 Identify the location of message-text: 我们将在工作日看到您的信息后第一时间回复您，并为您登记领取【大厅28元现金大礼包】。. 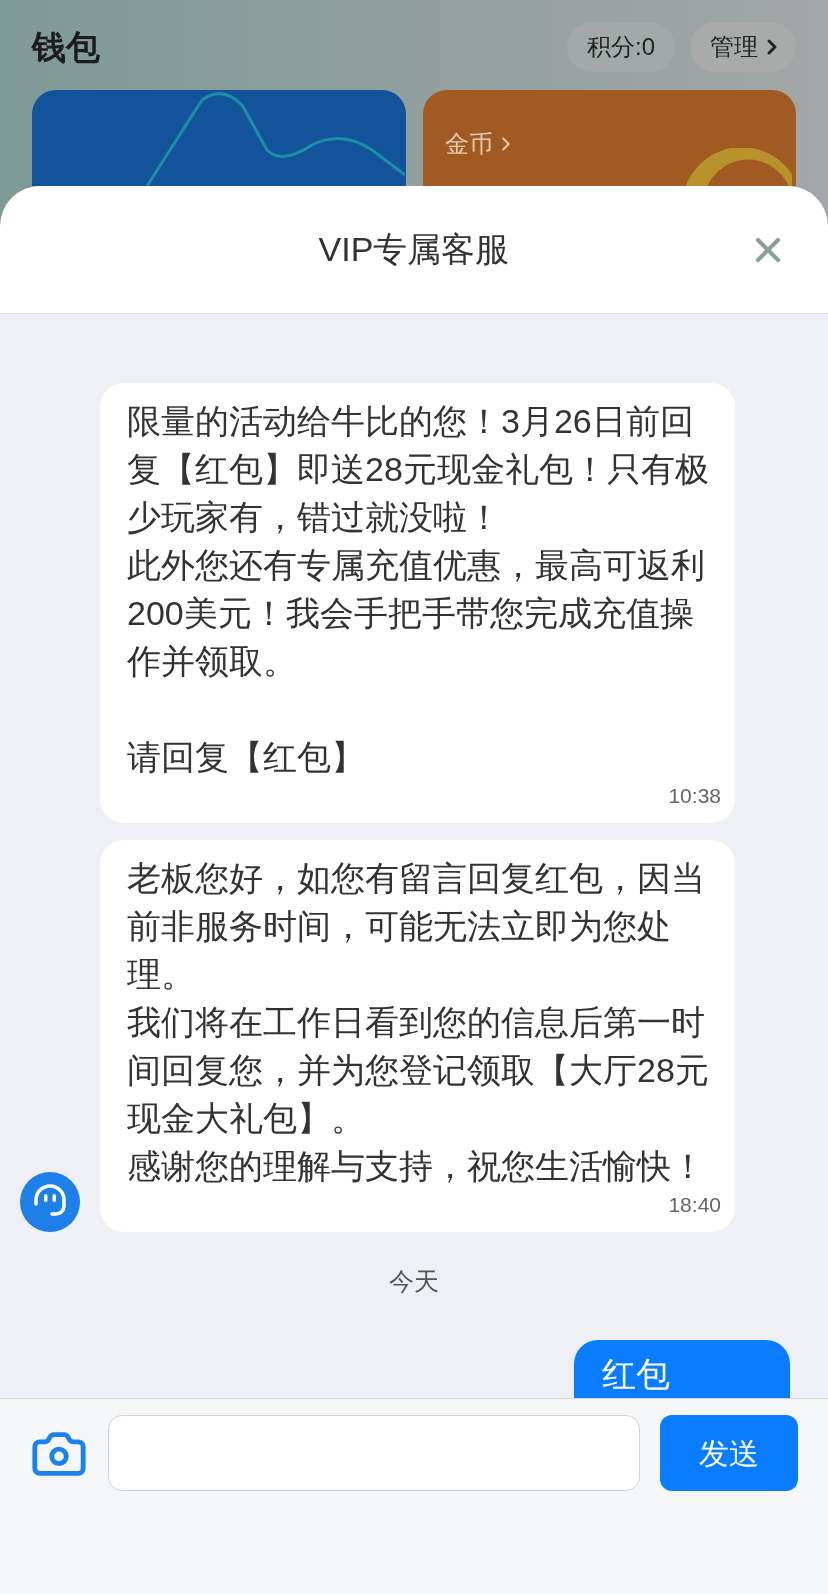
(418, 1070).